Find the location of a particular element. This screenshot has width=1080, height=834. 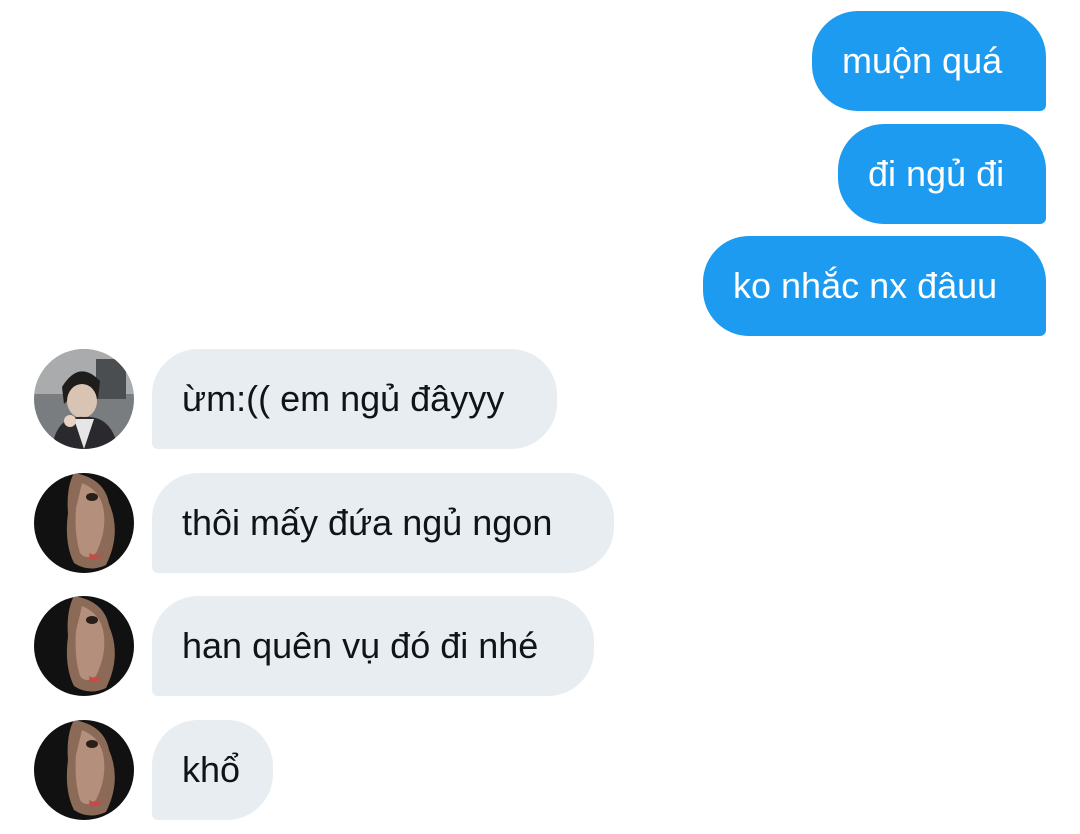

incoming-message: khổ is located at coordinates (212, 770).